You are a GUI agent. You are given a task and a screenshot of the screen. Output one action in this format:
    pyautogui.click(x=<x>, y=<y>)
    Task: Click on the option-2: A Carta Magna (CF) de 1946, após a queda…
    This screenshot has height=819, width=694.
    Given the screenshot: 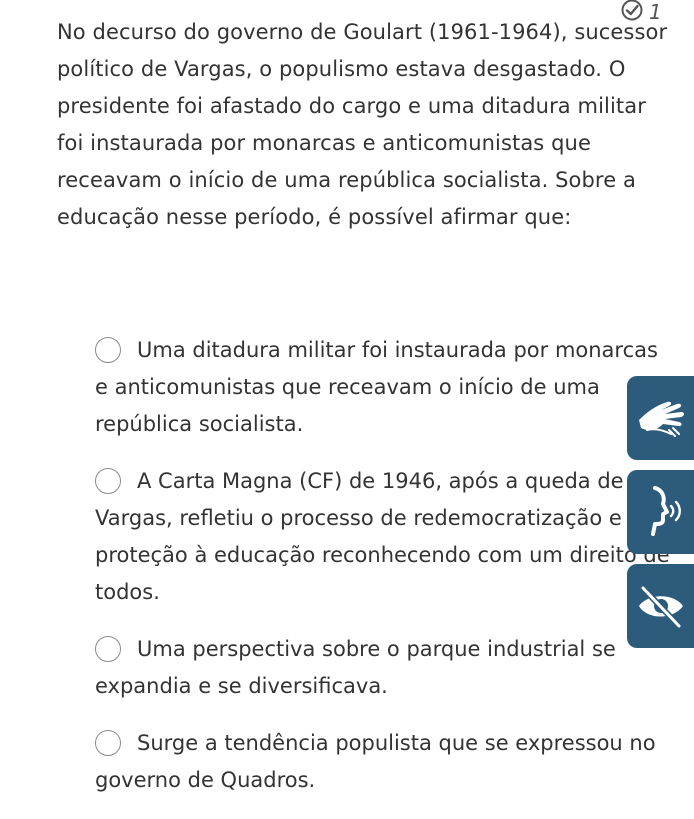 What is the action you would take?
    pyautogui.click(x=382, y=537)
    